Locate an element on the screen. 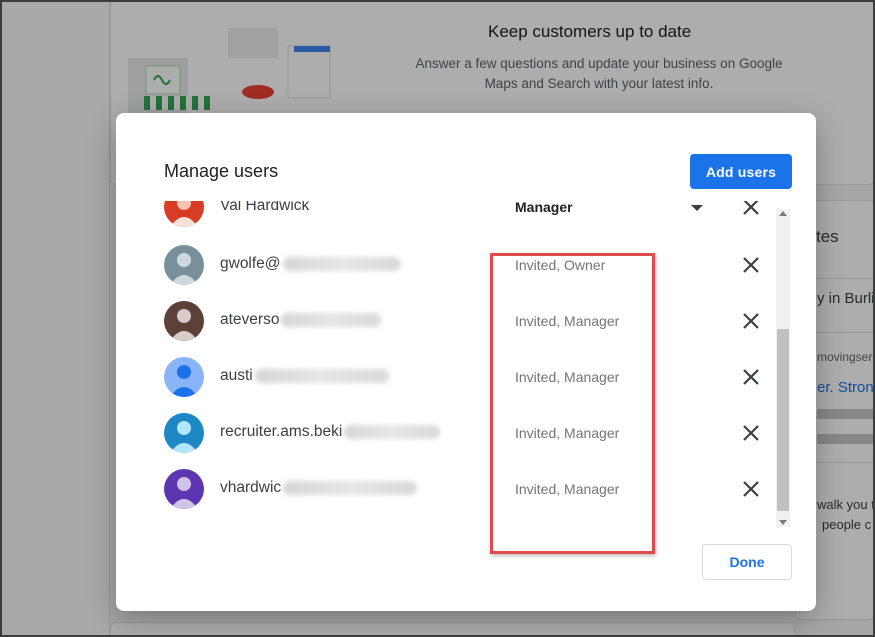 This screenshot has width=875, height=637. user-email: vhardwic is located at coordinates (319, 488).